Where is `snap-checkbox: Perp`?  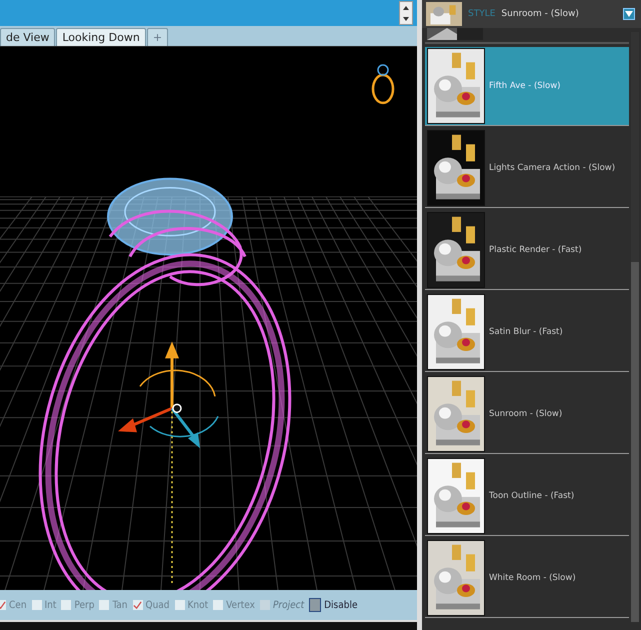
snap-checkbox: Perp is located at coordinates (77, 605).